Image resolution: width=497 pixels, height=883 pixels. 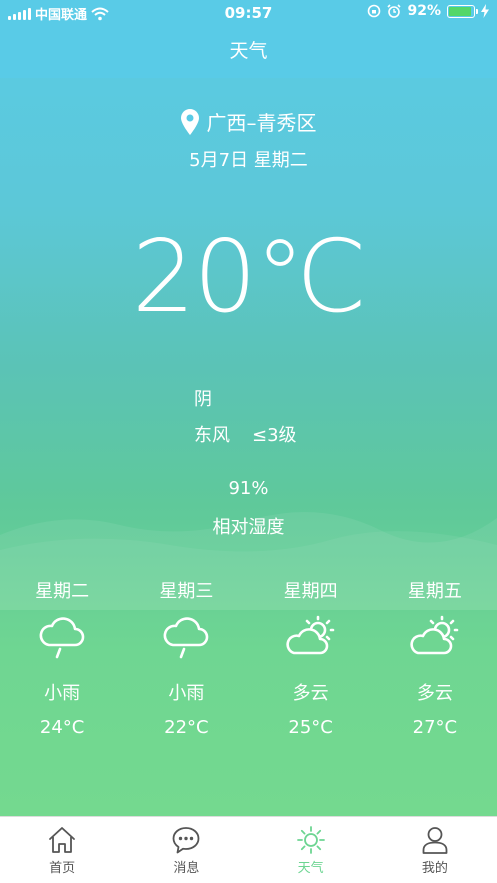 What do you see at coordinates (203, 399) in the screenshot?
I see `weather-condition: 阴` at bounding box center [203, 399].